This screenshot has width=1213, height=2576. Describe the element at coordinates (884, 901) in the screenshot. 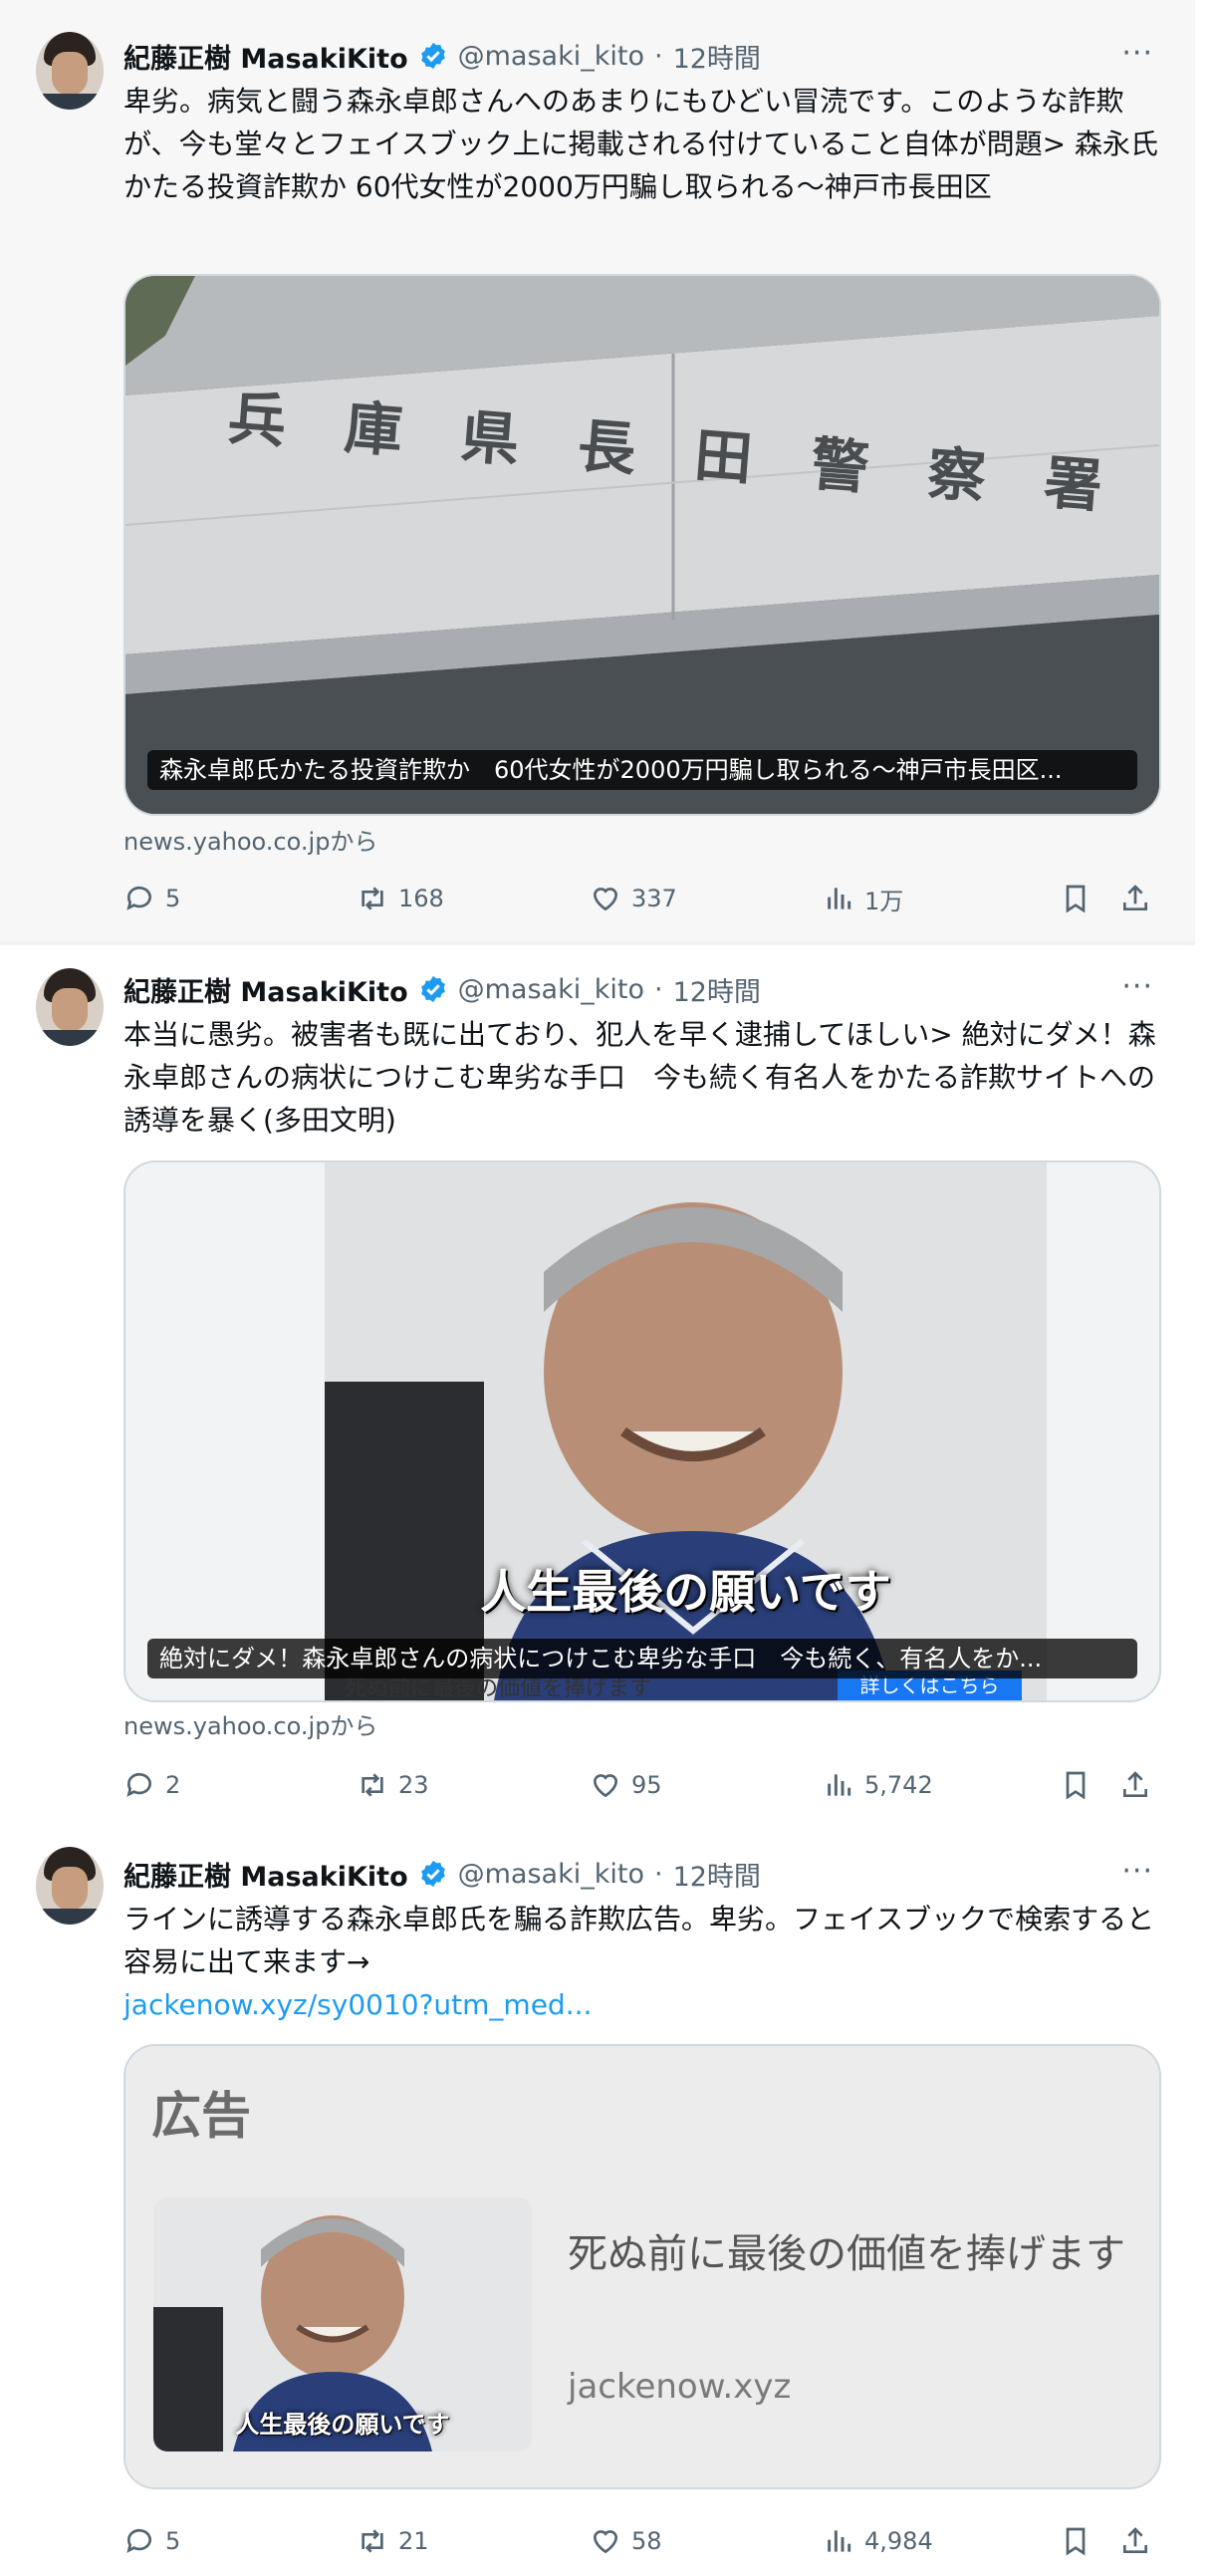

I see `views-count: 1万` at that location.